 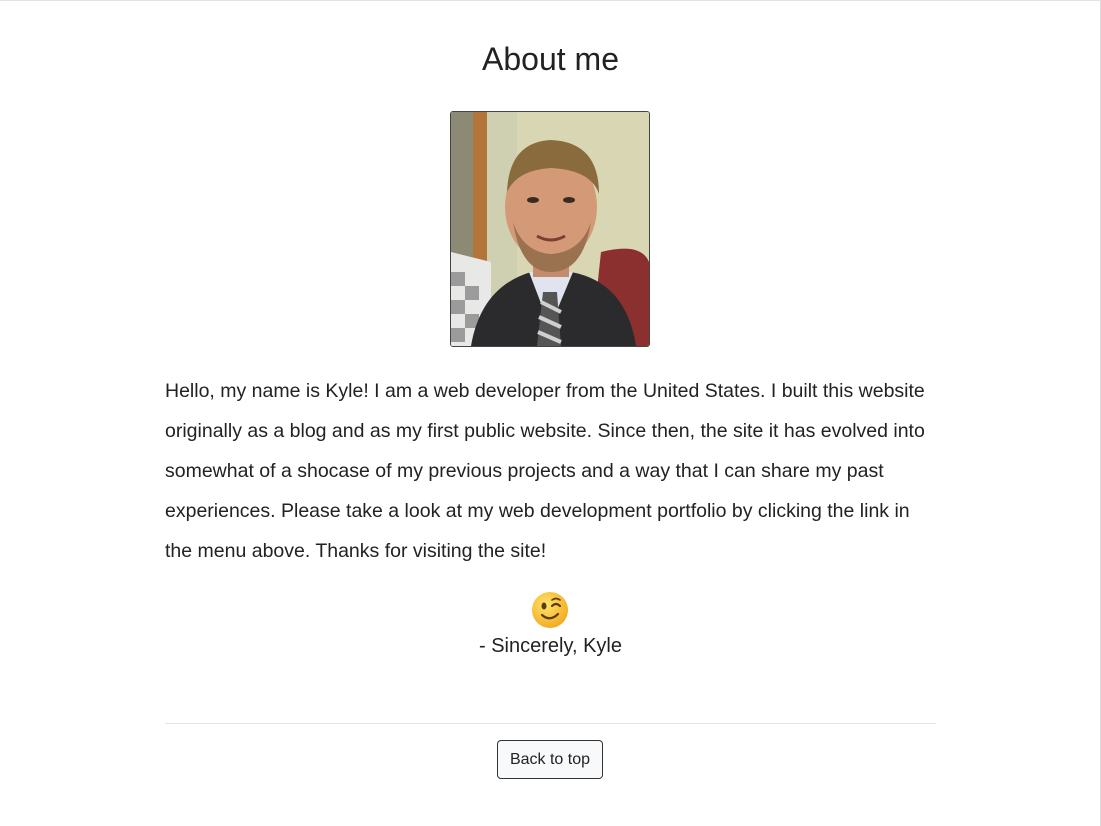 I want to click on profile-photo, so click(x=550, y=229).